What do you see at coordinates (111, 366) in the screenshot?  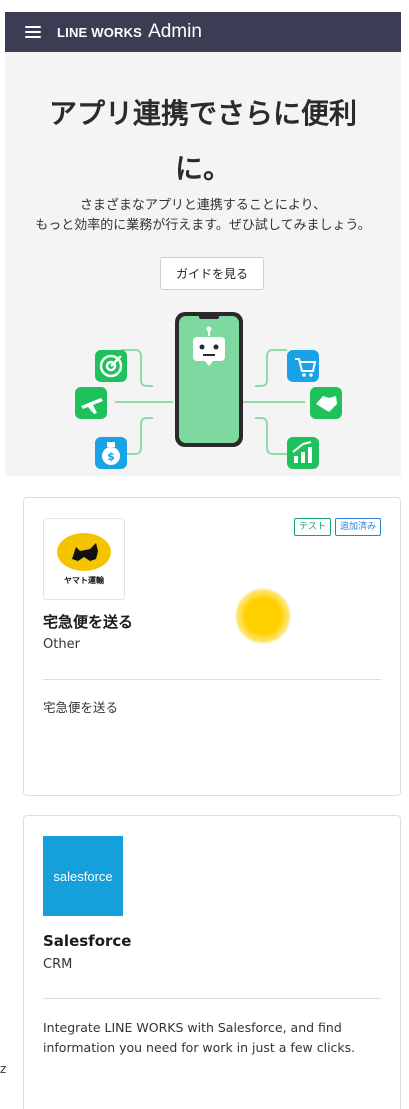 I see `target-icon` at bounding box center [111, 366].